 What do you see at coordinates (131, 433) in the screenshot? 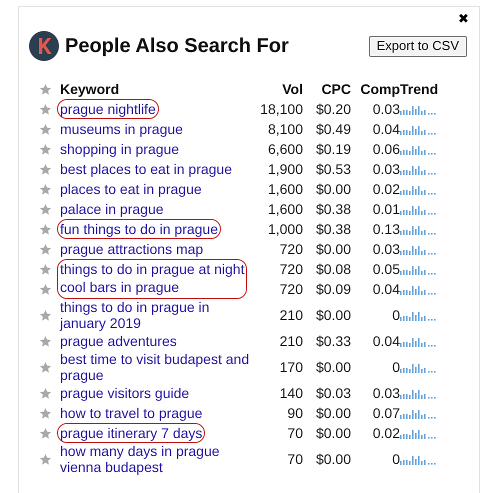
I see `keyword-link: prague itinerary 7 days` at bounding box center [131, 433].